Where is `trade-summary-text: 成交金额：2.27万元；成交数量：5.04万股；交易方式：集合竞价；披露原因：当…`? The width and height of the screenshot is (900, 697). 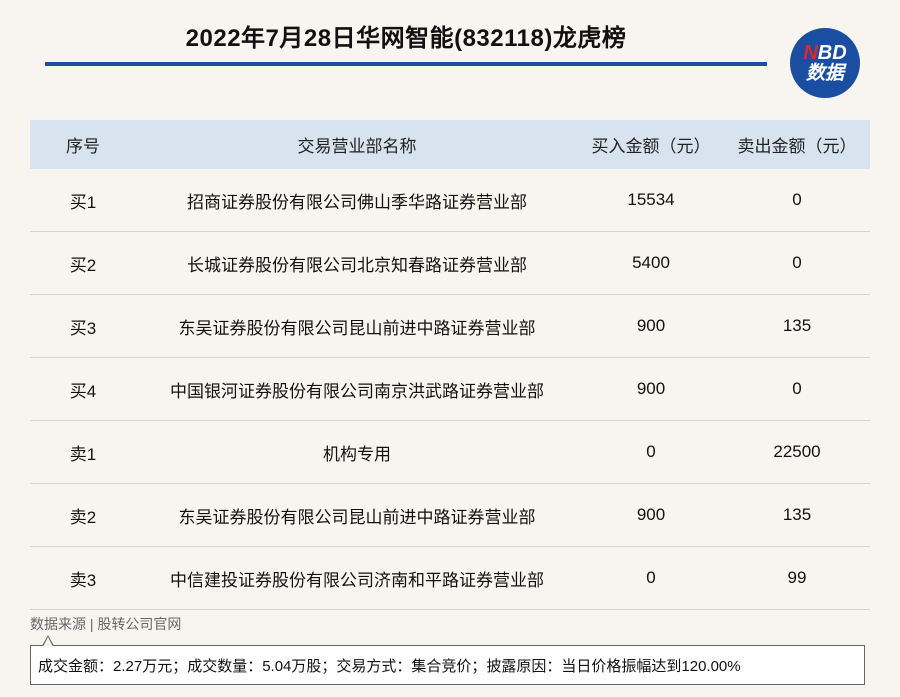
trade-summary-text: 成交金额：2.27万元；成交数量：5.04万股；交易方式：集合竞价；披露原因：当… is located at coordinates (389, 666).